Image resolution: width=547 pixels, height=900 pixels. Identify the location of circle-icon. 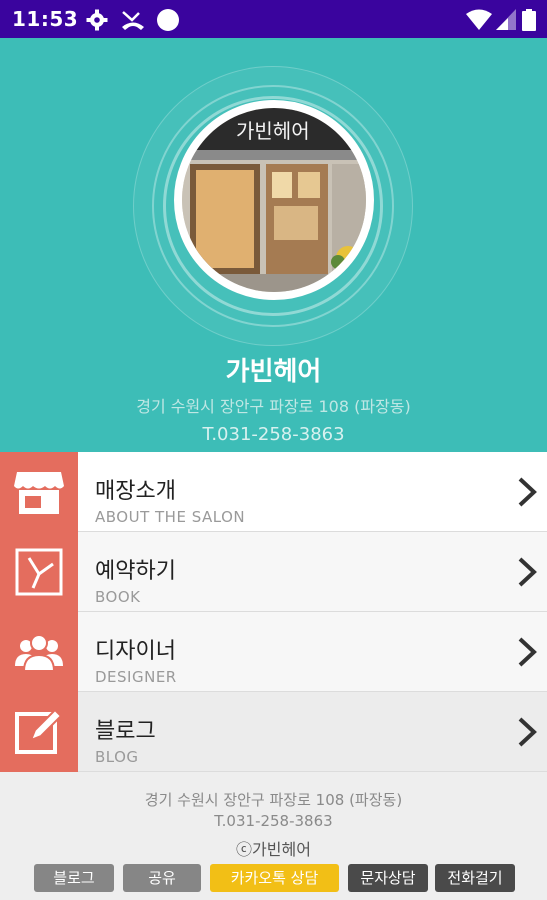
(168, 20).